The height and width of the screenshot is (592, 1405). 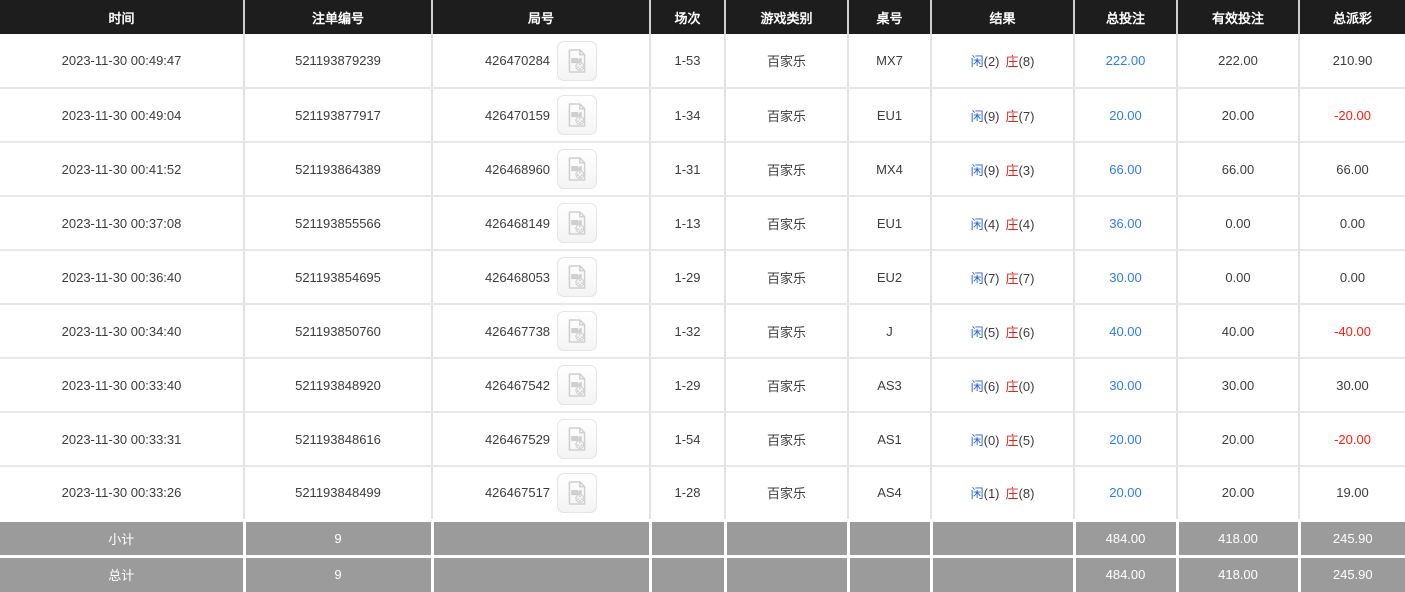 What do you see at coordinates (517, 439) in the screenshot?
I see `round-number-text: 426467529` at bounding box center [517, 439].